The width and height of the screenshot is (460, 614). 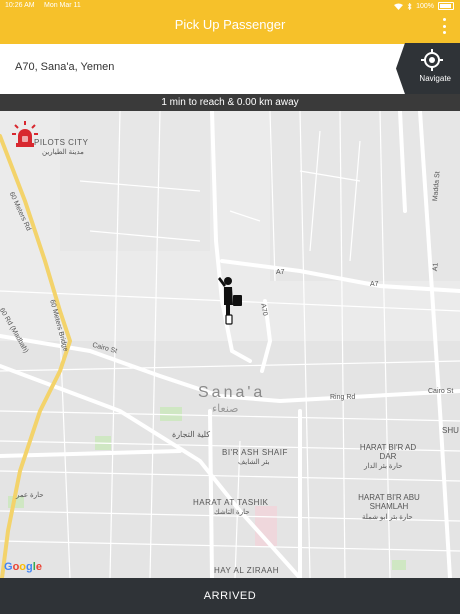 I want to click on navigate-label: Navigate, so click(x=435, y=78).